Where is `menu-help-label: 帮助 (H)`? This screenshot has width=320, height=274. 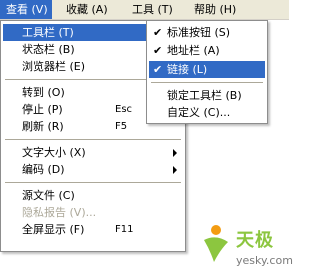
menu-help-label: 帮助 (H) is located at coordinates (215, 9).